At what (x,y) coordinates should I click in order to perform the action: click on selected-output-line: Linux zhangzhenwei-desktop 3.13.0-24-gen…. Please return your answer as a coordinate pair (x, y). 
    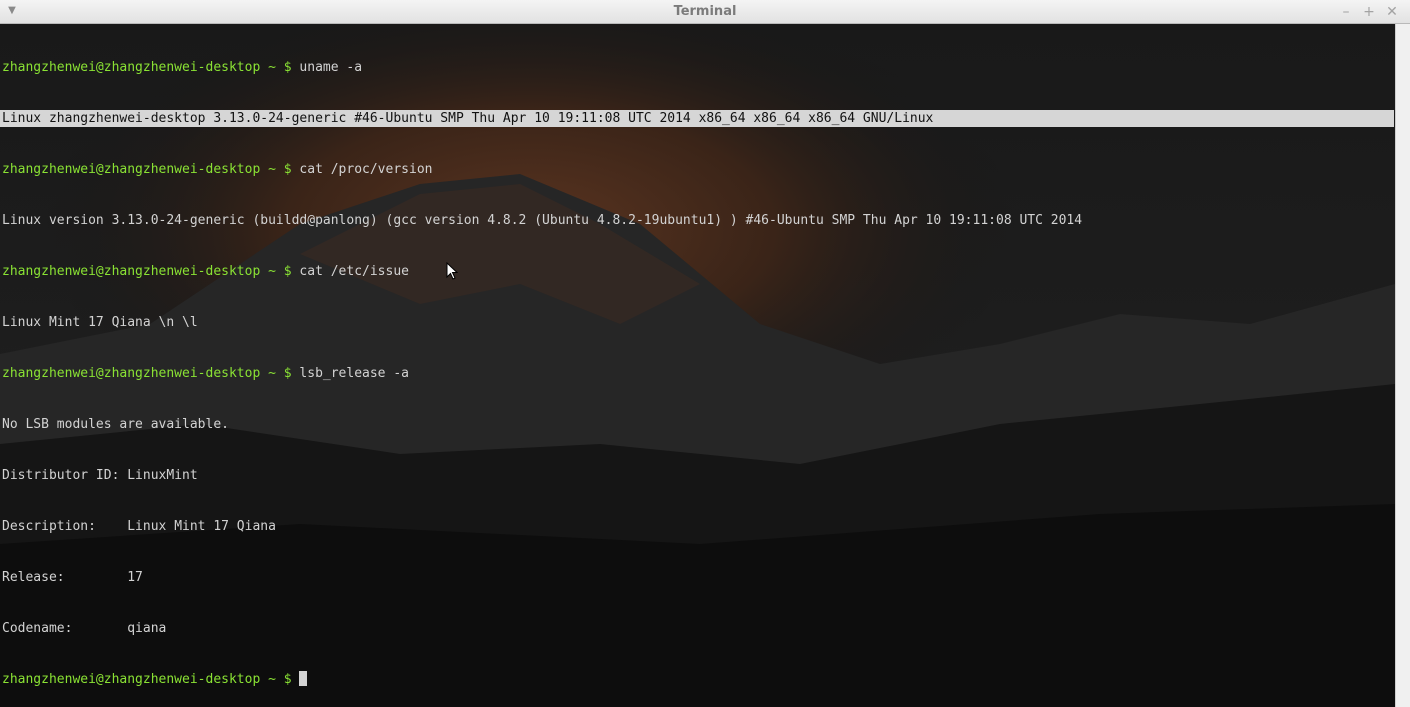
    Looking at the image, I should click on (697, 118).